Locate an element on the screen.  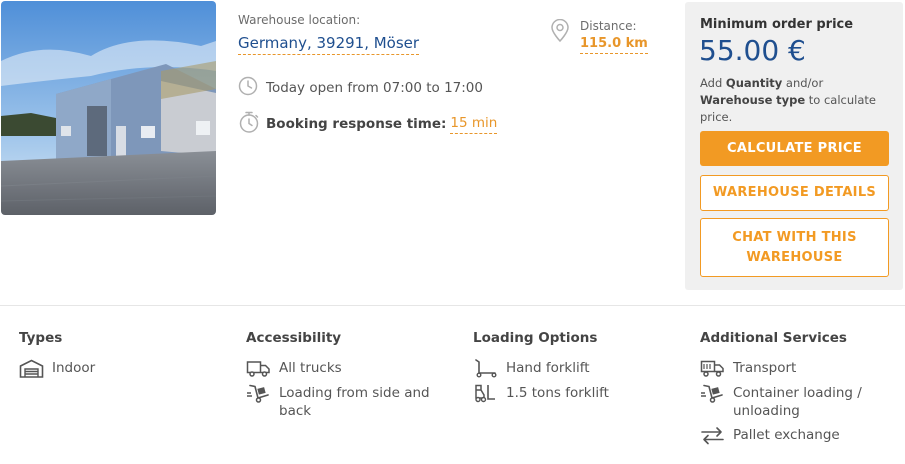
opening-hours-text: Today open from 07:00 to 17:00 is located at coordinates (374, 88).